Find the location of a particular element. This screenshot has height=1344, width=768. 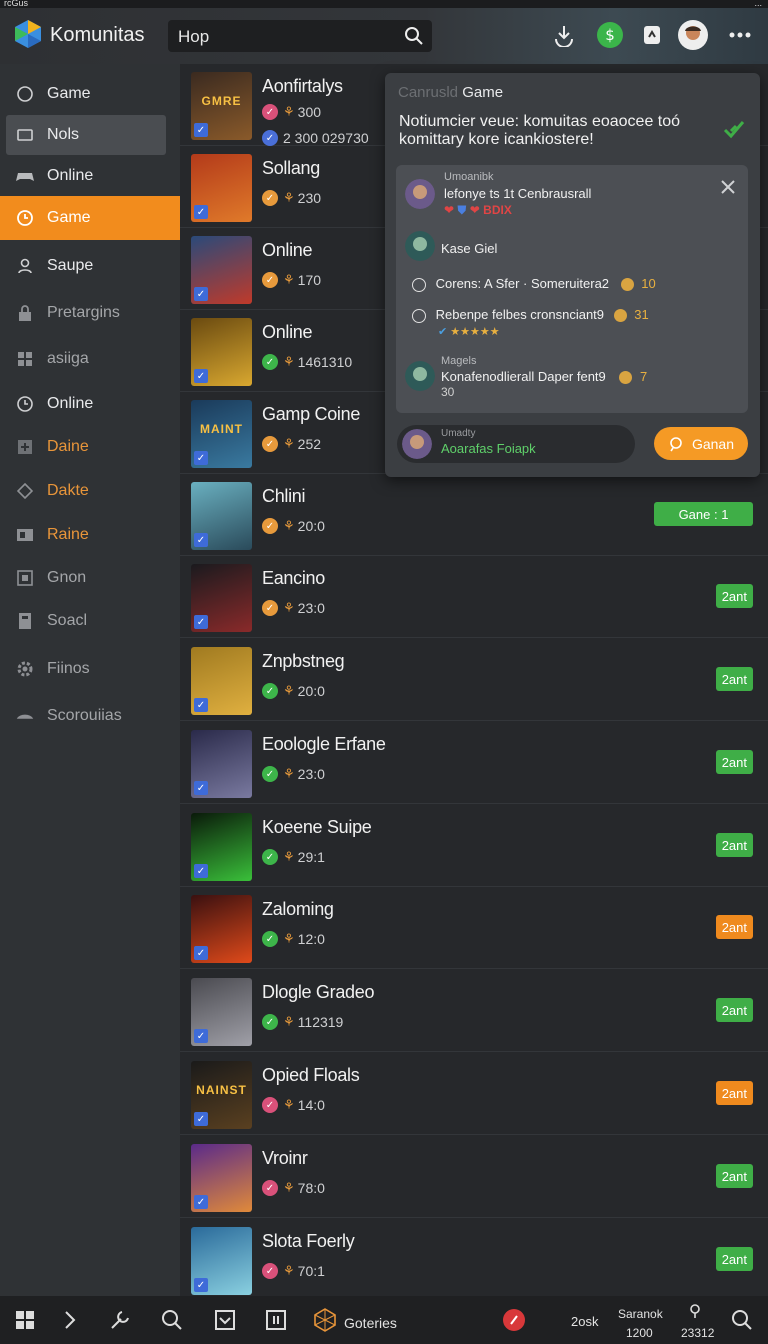

pause-icon is located at coordinates (276, 1320).